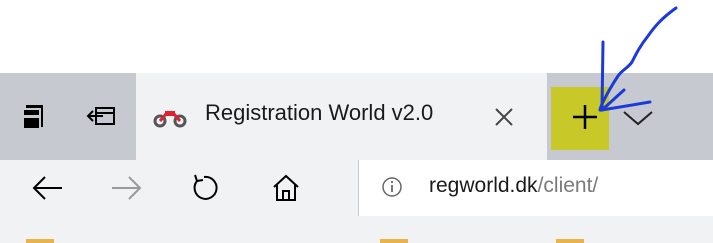  What do you see at coordinates (568, 185) in the screenshot?
I see `address-path: /client/` at bounding box center [568, 185].